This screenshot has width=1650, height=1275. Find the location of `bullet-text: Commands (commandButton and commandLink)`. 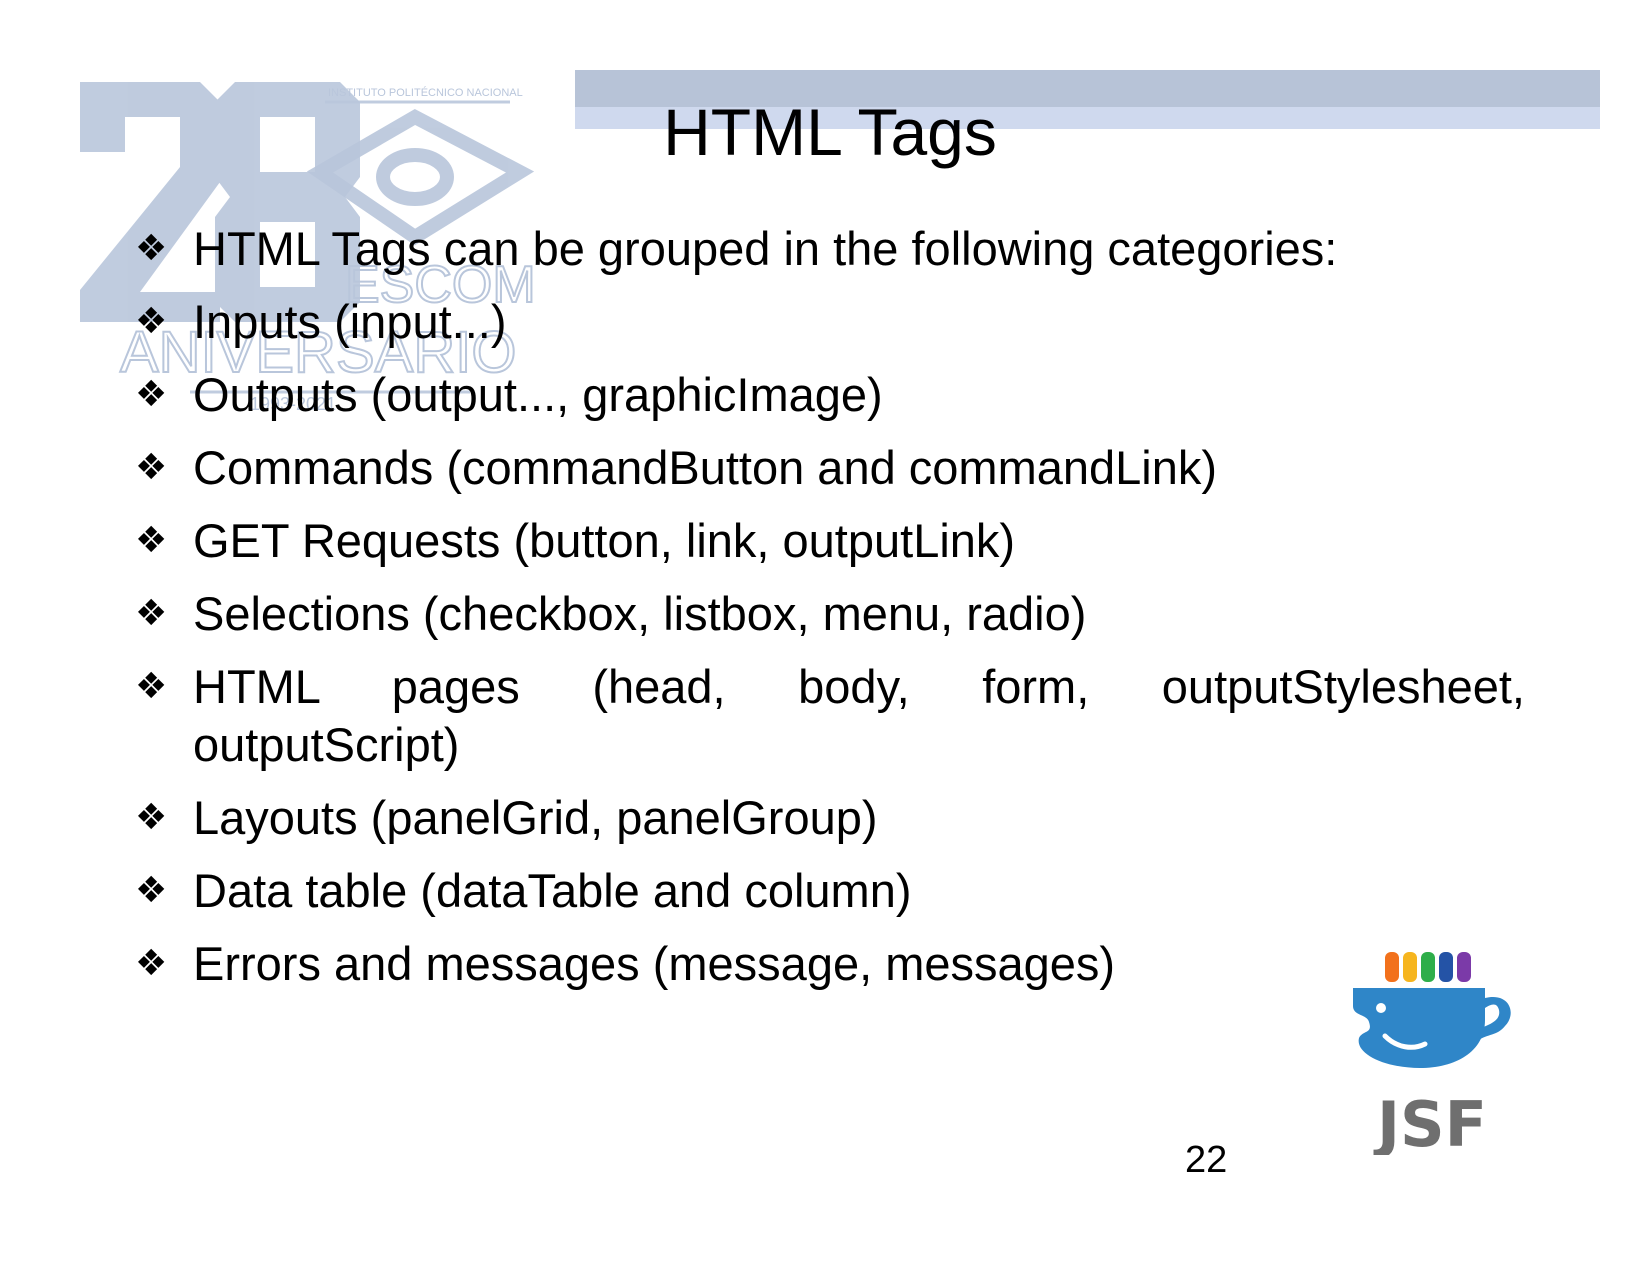

bullet-text: Commands (commandButton and commandLink) is located at coordinates (705, 467).